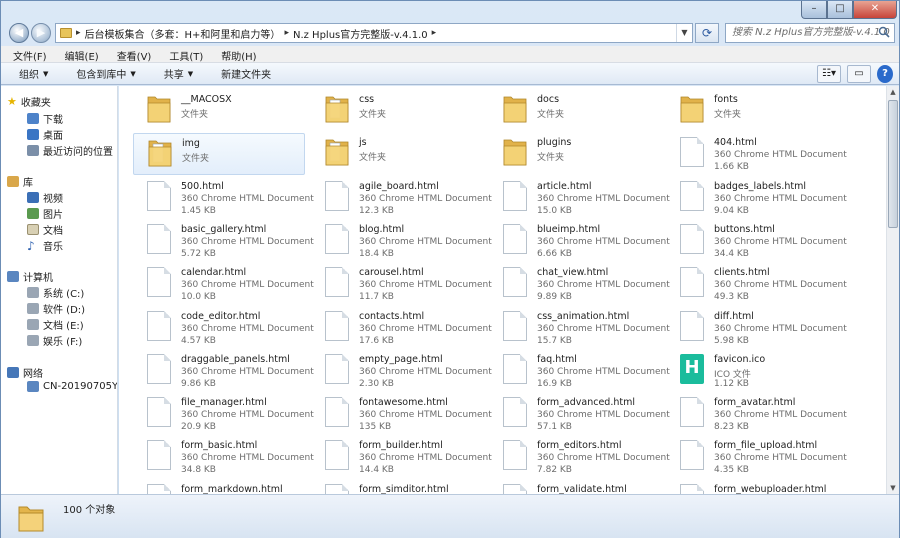  I want to click on share-button: 共享 ▼, so click(174, 74).